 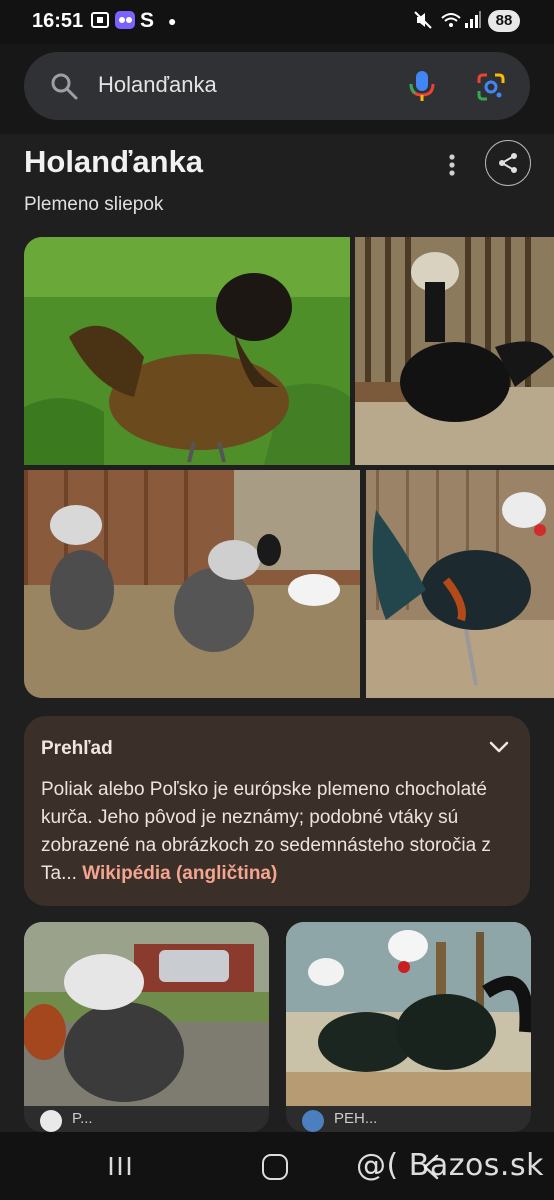 I want to click on screenshot-icon, so click(x=100, y=21).